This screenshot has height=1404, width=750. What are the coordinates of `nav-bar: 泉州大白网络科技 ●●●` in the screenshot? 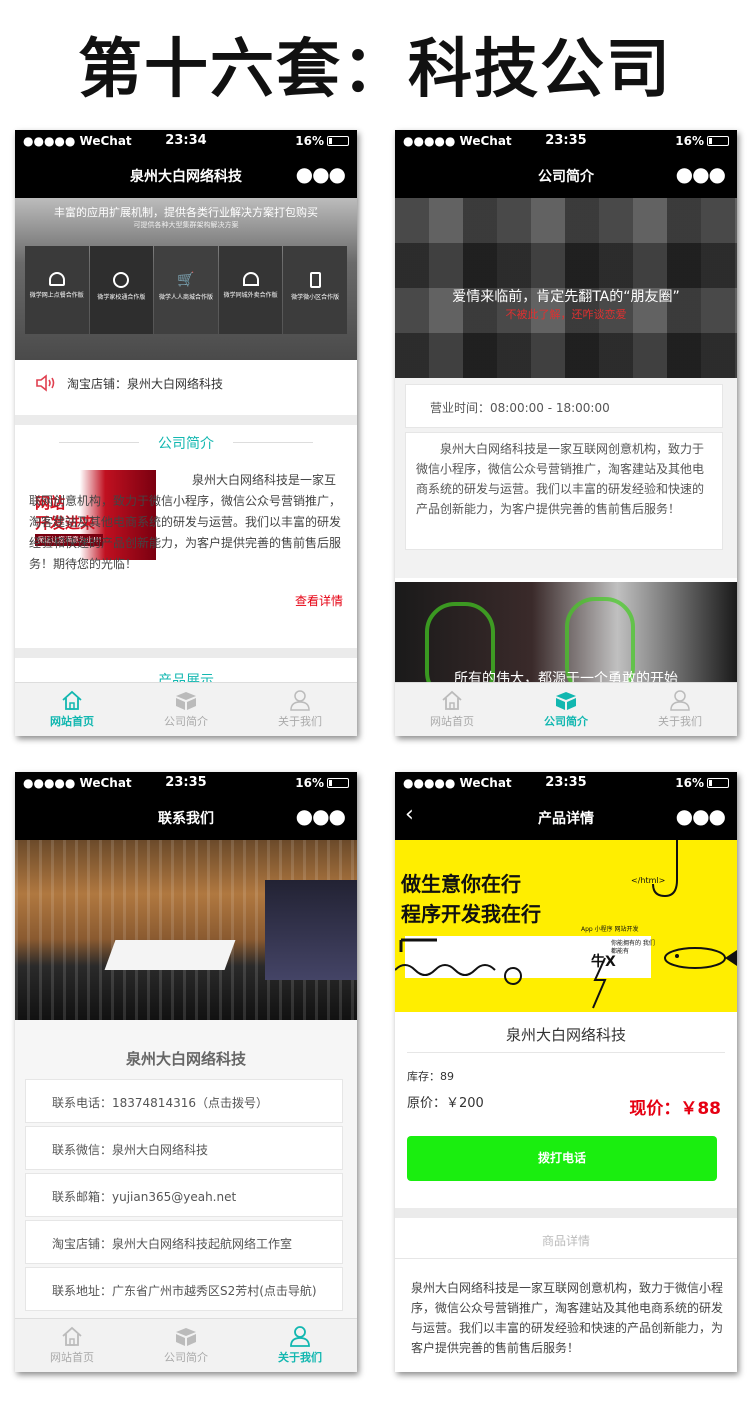 It's located at (186, 175).